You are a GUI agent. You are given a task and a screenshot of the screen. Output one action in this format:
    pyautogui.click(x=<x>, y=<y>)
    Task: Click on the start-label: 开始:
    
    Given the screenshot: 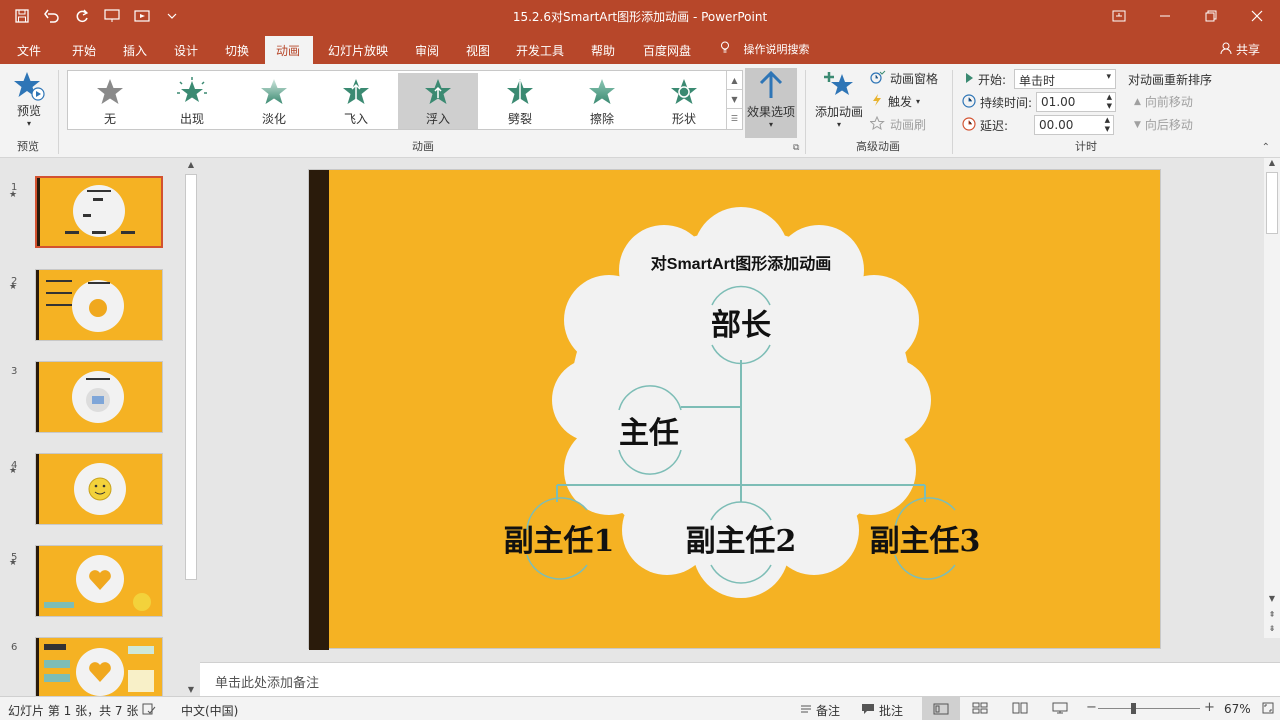 What is the action you would take?
    pyautogui.click(x=992, y=79)
    